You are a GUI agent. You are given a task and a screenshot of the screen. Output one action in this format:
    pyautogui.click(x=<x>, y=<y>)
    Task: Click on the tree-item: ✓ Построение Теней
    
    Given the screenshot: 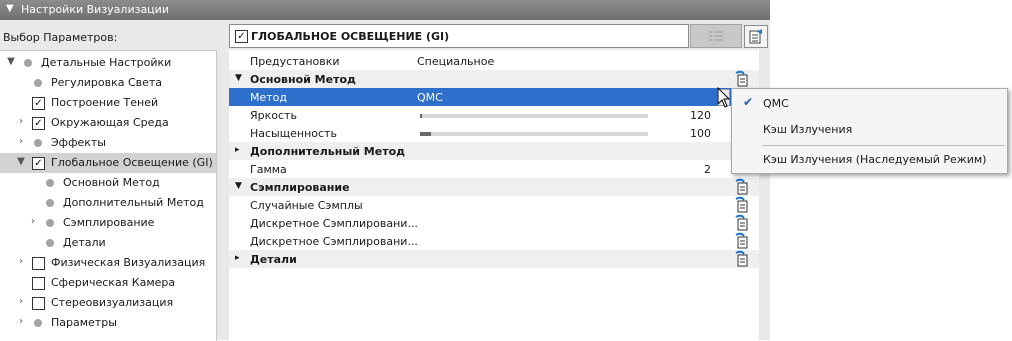 What is the action you would take?
    pyautogui.click(x=108, y=103)
    